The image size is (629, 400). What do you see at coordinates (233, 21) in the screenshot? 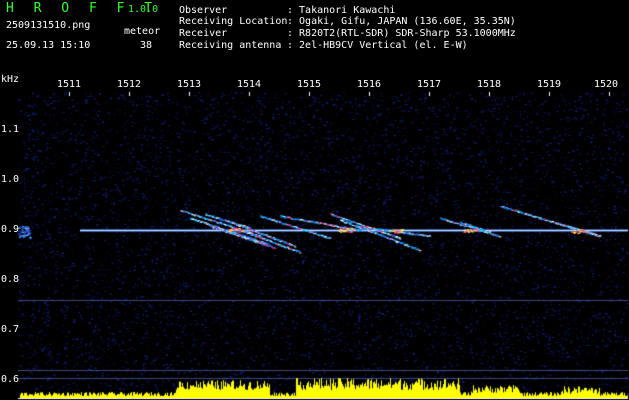
I see `location-label: Receiving Location` at bounding box center [233, 21].